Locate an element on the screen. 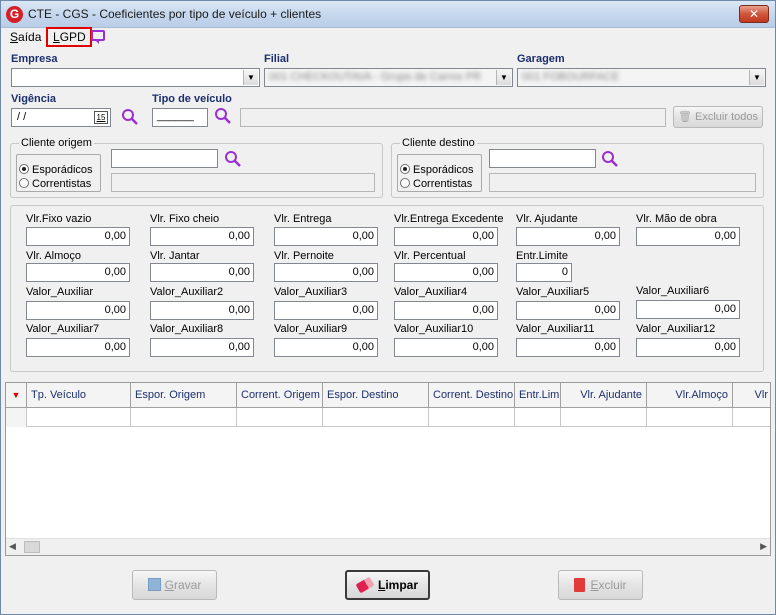 The width and height of the screenshot is (776, 615). gravar-button: Gravar is located at coordinates (174, 585).